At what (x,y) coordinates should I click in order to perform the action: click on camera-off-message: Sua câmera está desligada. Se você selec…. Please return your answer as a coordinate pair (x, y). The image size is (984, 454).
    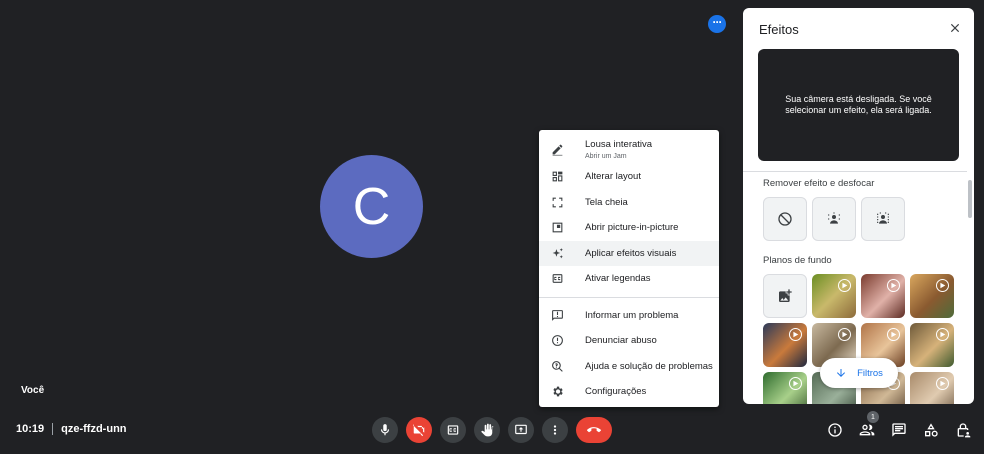
    Looking at the image, I should click on (858, 104).